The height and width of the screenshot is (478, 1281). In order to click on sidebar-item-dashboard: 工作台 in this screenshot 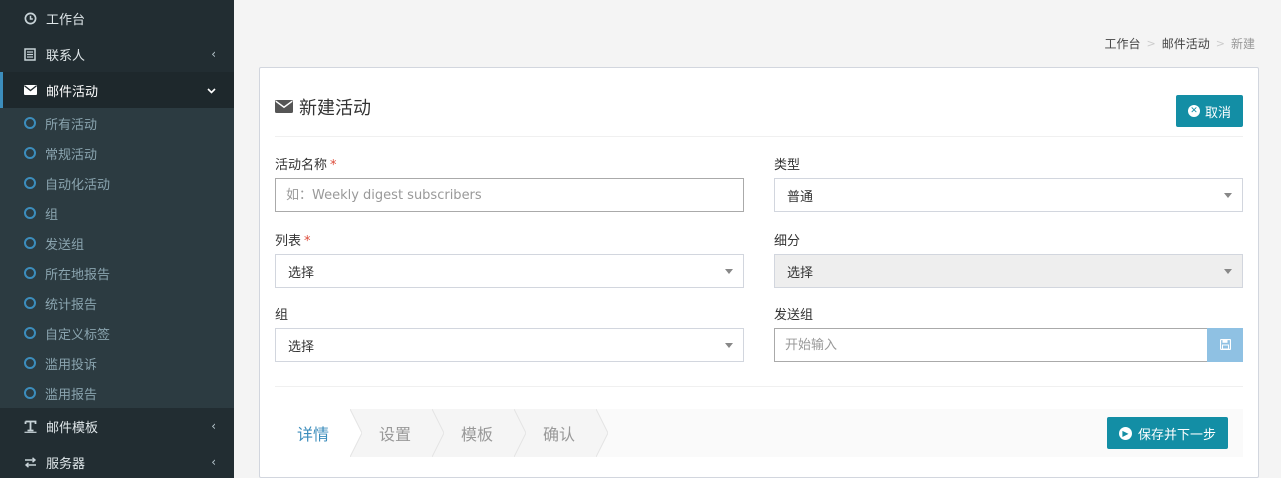, I will do `click(117, 18)`.